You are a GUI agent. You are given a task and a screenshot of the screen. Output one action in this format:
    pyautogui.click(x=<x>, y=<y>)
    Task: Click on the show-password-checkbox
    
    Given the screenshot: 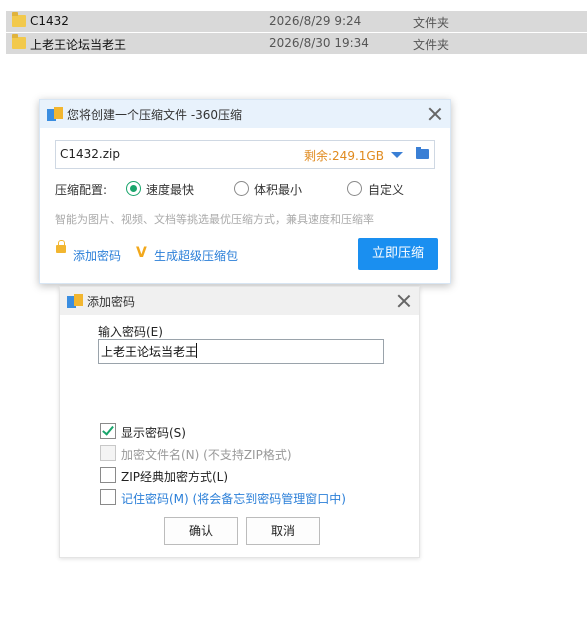 What is the action you would take?
    pyautogui.click(x=108, y=431)
    